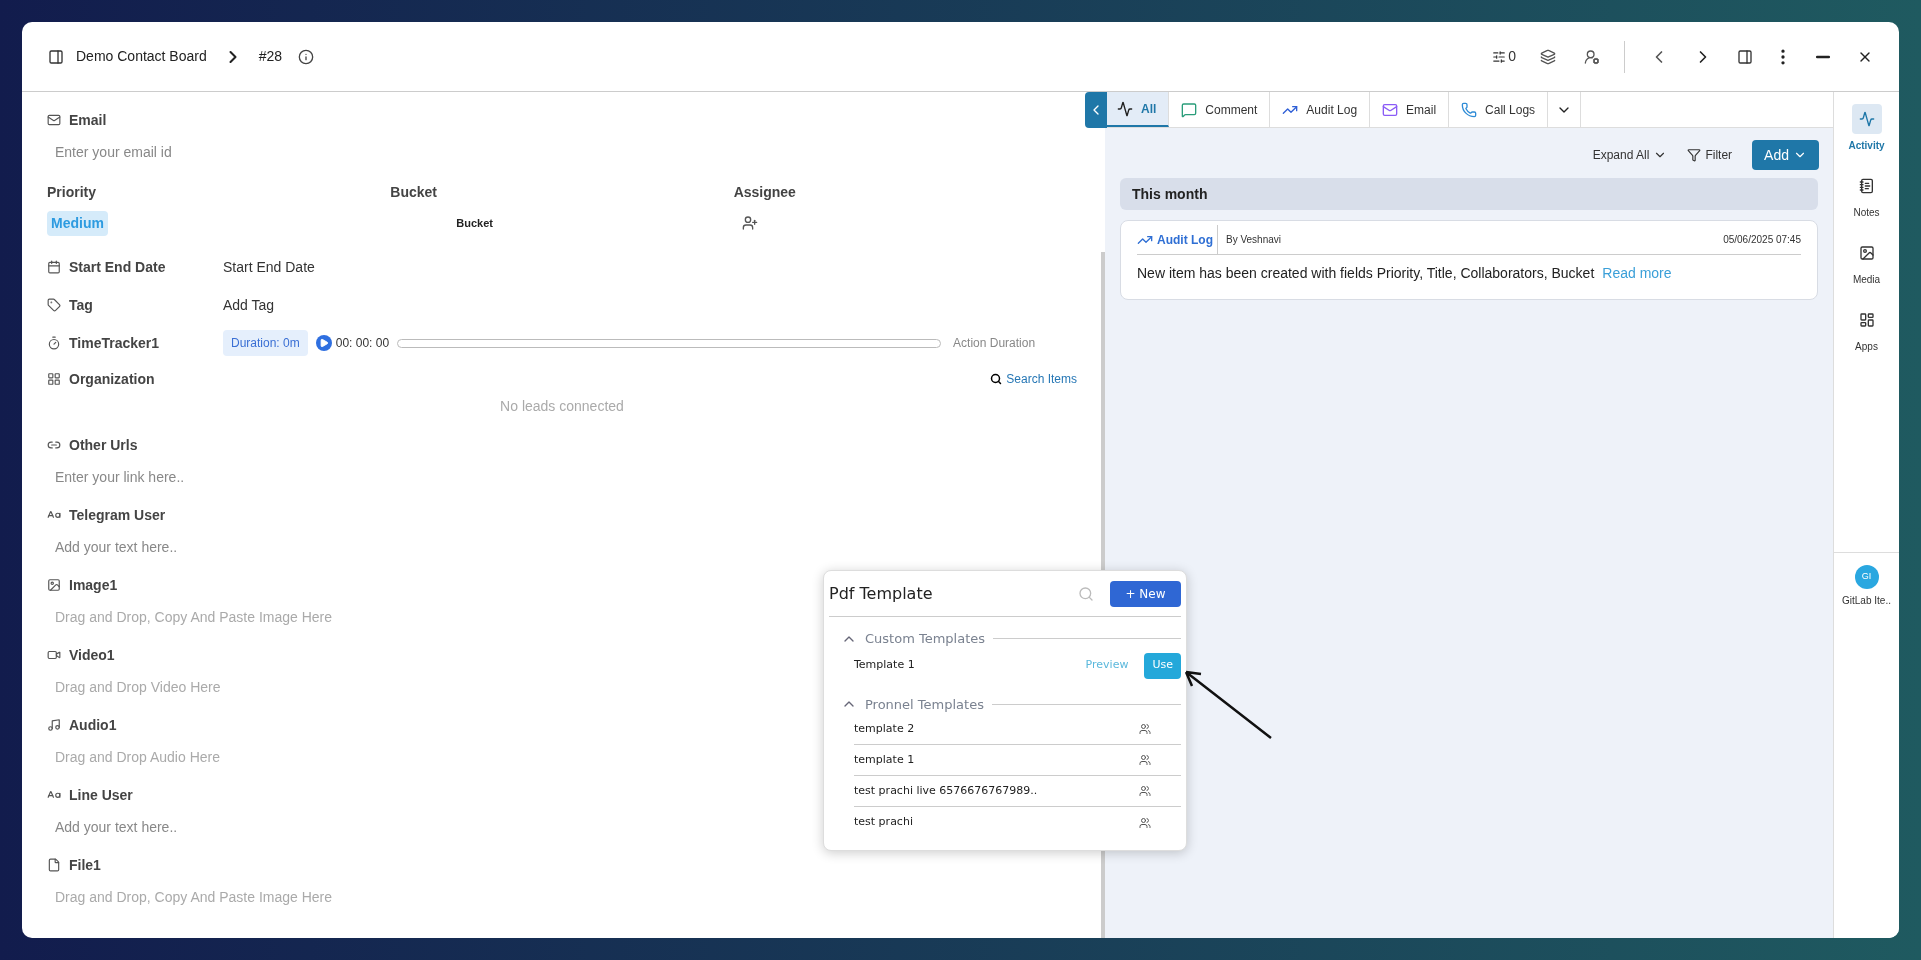 This screenshot has width=1921, height=960. I want to click on field-label: Email, so click(88, 120).